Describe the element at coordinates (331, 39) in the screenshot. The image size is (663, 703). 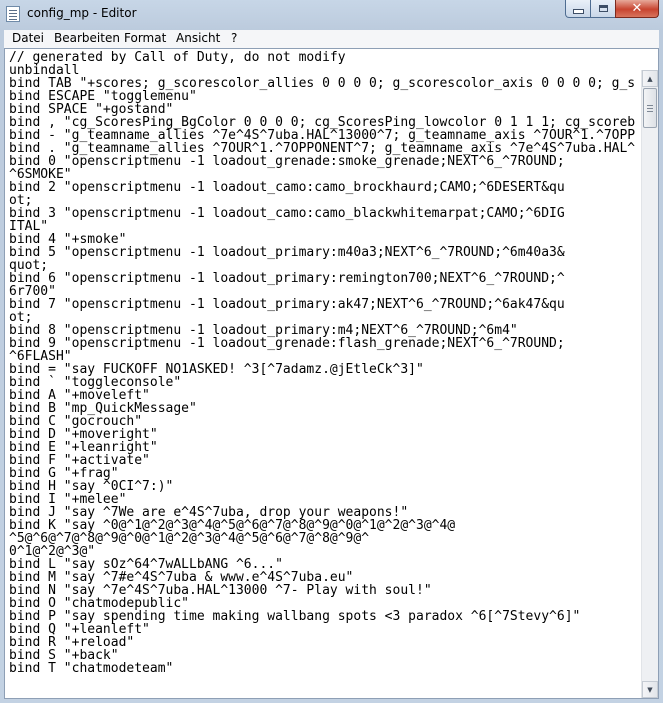
I see `menu-bar: Datei Bearbeiten Format Ansicht ?` at that location.